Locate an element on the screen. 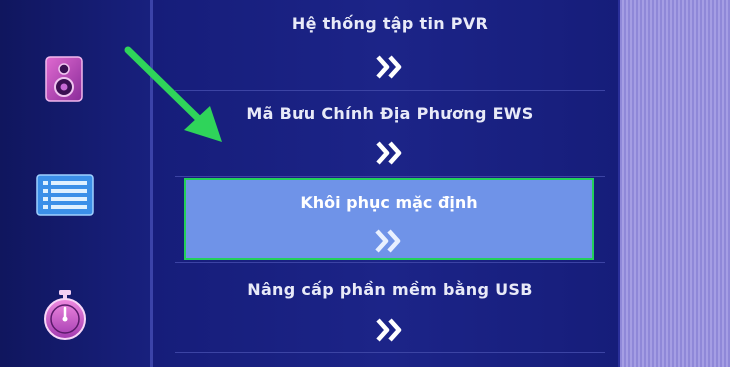 The height and width of the screenshot is (367, 730). timer-icon is located at coordinates (65, 315).